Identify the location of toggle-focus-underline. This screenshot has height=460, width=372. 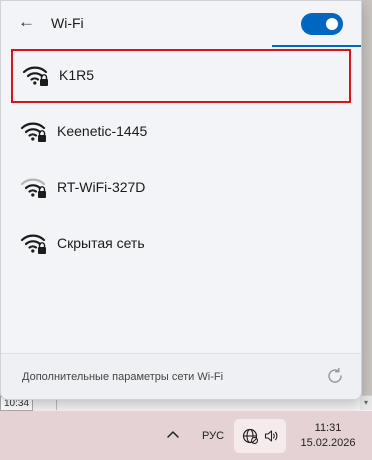
(316, 46).